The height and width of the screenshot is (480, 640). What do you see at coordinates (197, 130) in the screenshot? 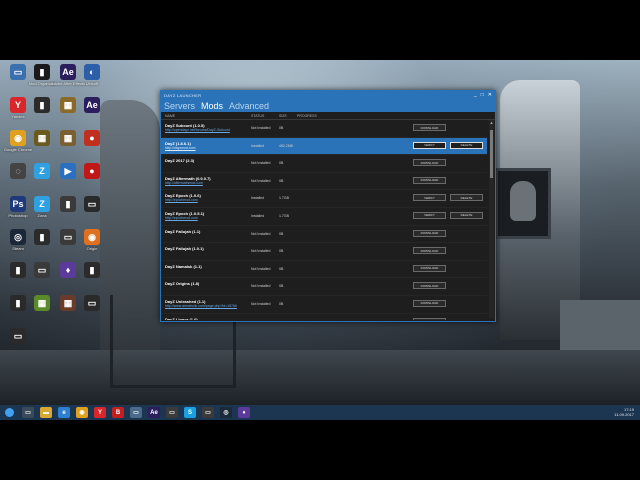
I see `mod-link: http://opendayz.net/forums/DayZ-Subcont` at bounding box center [197, 130].